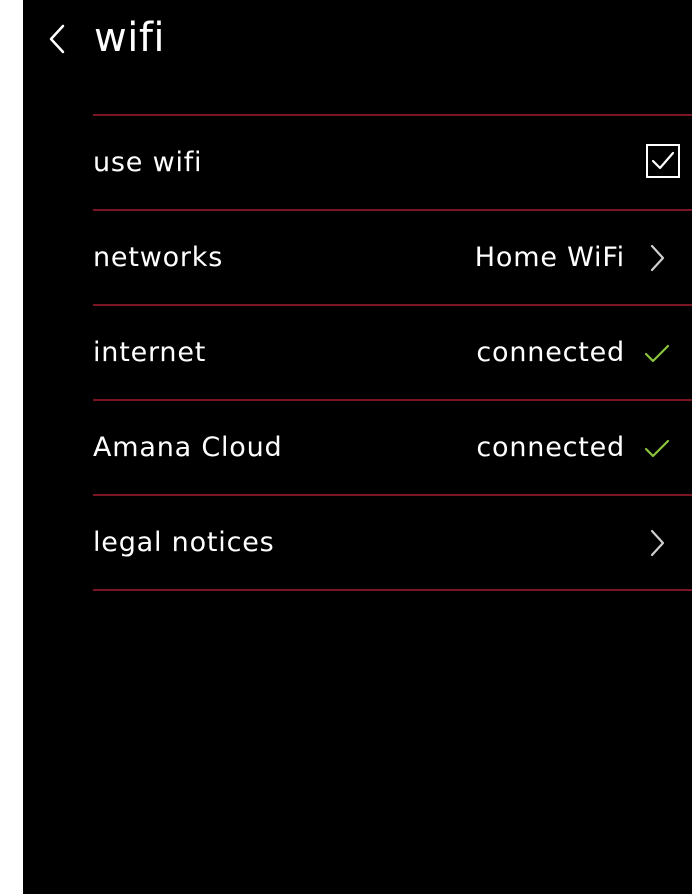 The height and width of the screenshot is (894, 692). Describe the element at coordinates (184, 542) in the screenshot. I see `legal-notices-label: legal notices` at that location.